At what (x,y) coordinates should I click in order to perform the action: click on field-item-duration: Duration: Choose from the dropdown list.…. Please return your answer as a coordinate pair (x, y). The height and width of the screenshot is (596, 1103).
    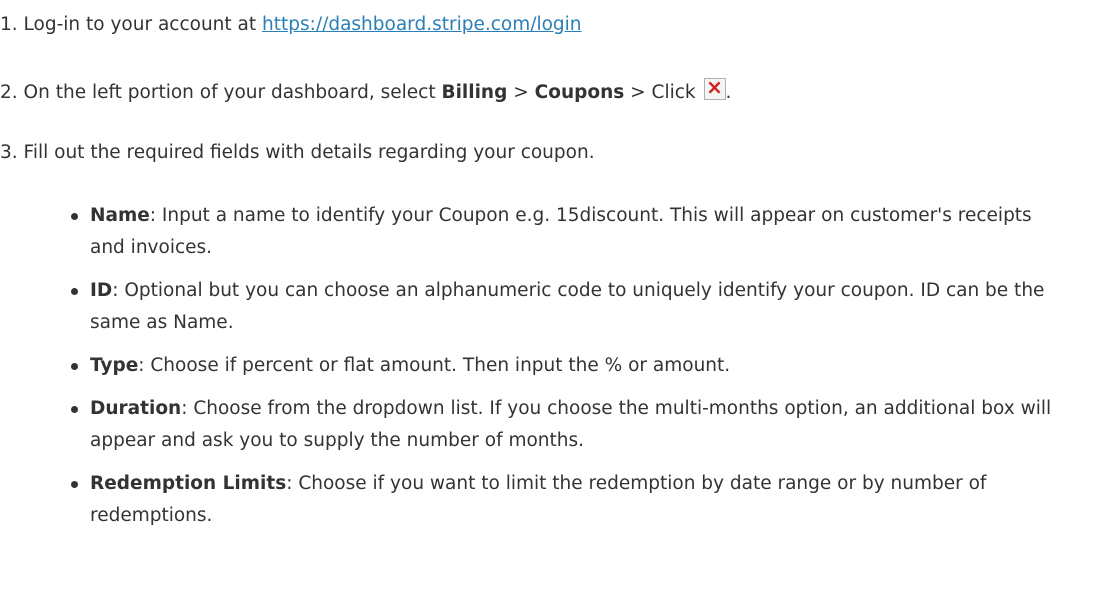
    Looking at the image, I should click on (570, 425).